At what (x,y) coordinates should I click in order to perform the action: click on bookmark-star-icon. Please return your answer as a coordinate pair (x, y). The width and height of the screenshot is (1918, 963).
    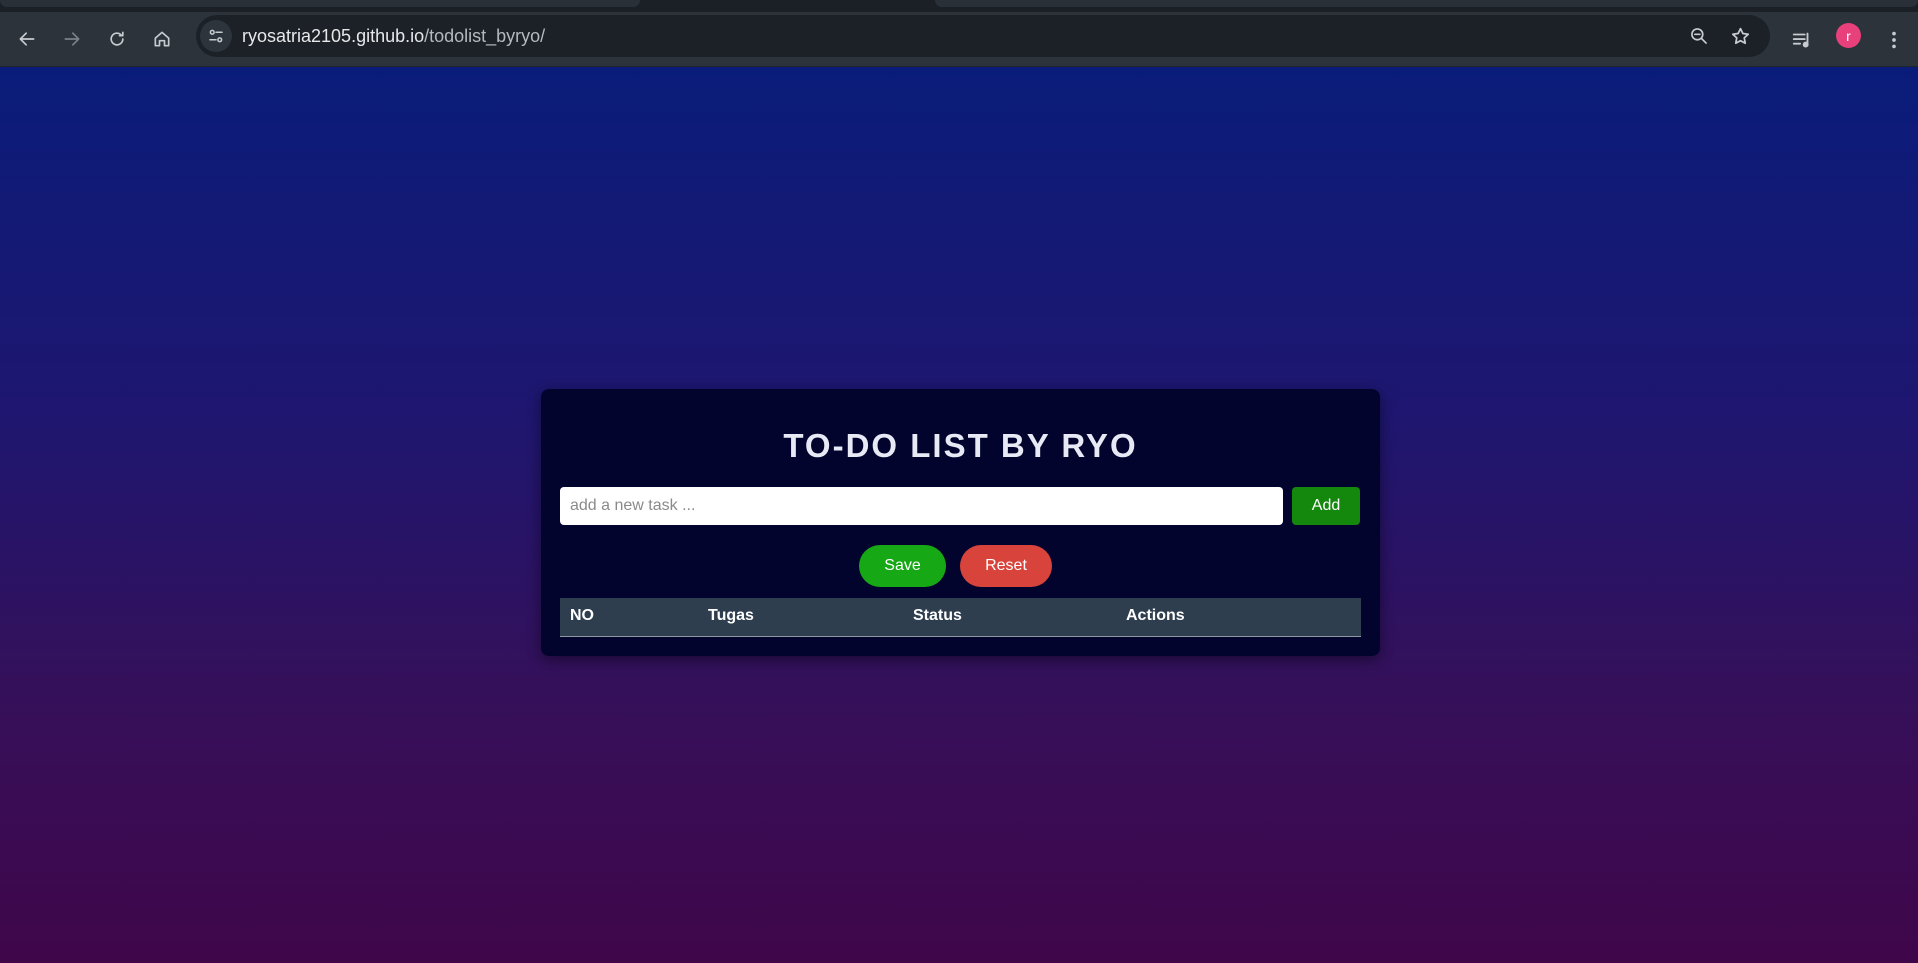
    Looking at the image, I should click on (1740, 35).